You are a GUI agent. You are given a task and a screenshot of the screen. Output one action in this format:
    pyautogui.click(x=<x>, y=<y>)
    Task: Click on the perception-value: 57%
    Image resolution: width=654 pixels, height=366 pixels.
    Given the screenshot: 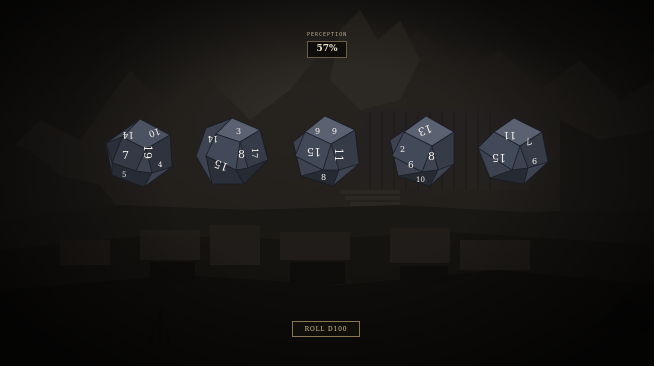 What is the action you would take?
    pyautogui.click(x=327, y=49)
    